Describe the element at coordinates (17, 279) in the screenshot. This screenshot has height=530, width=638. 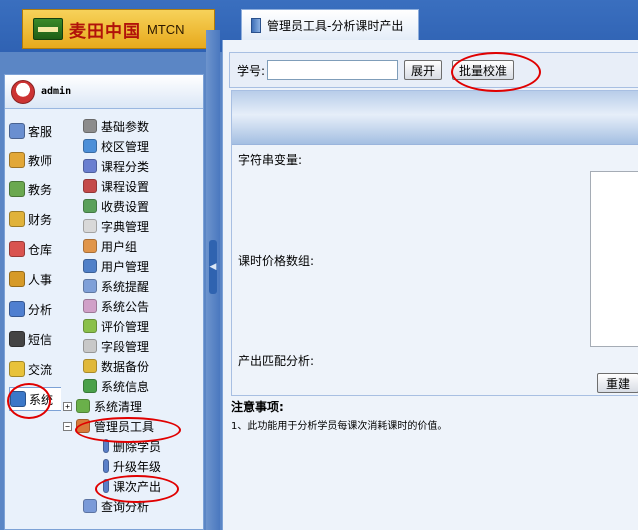
I see `hr-icon` at that location.